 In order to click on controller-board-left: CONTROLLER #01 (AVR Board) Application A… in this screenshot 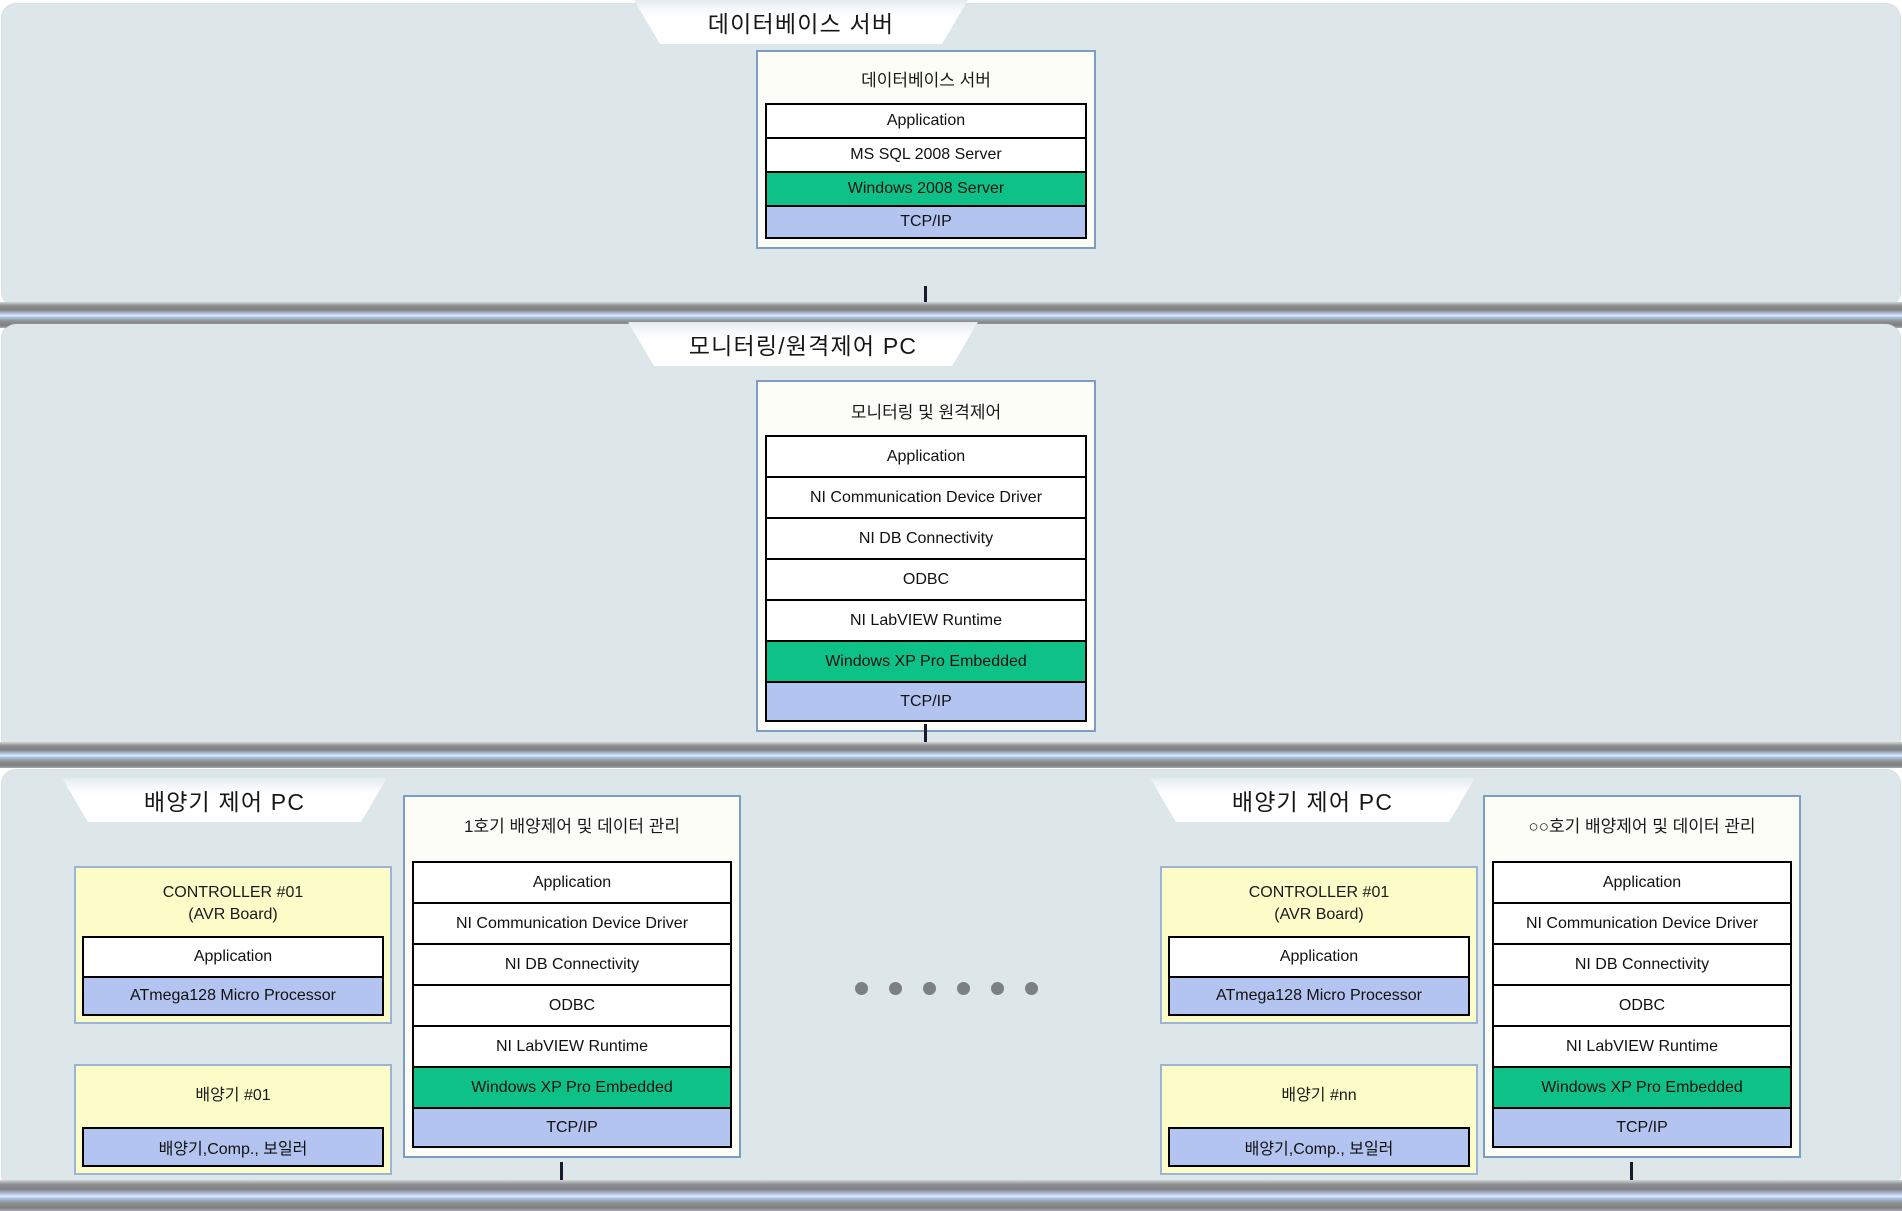, I will do `click(233, 945)`.